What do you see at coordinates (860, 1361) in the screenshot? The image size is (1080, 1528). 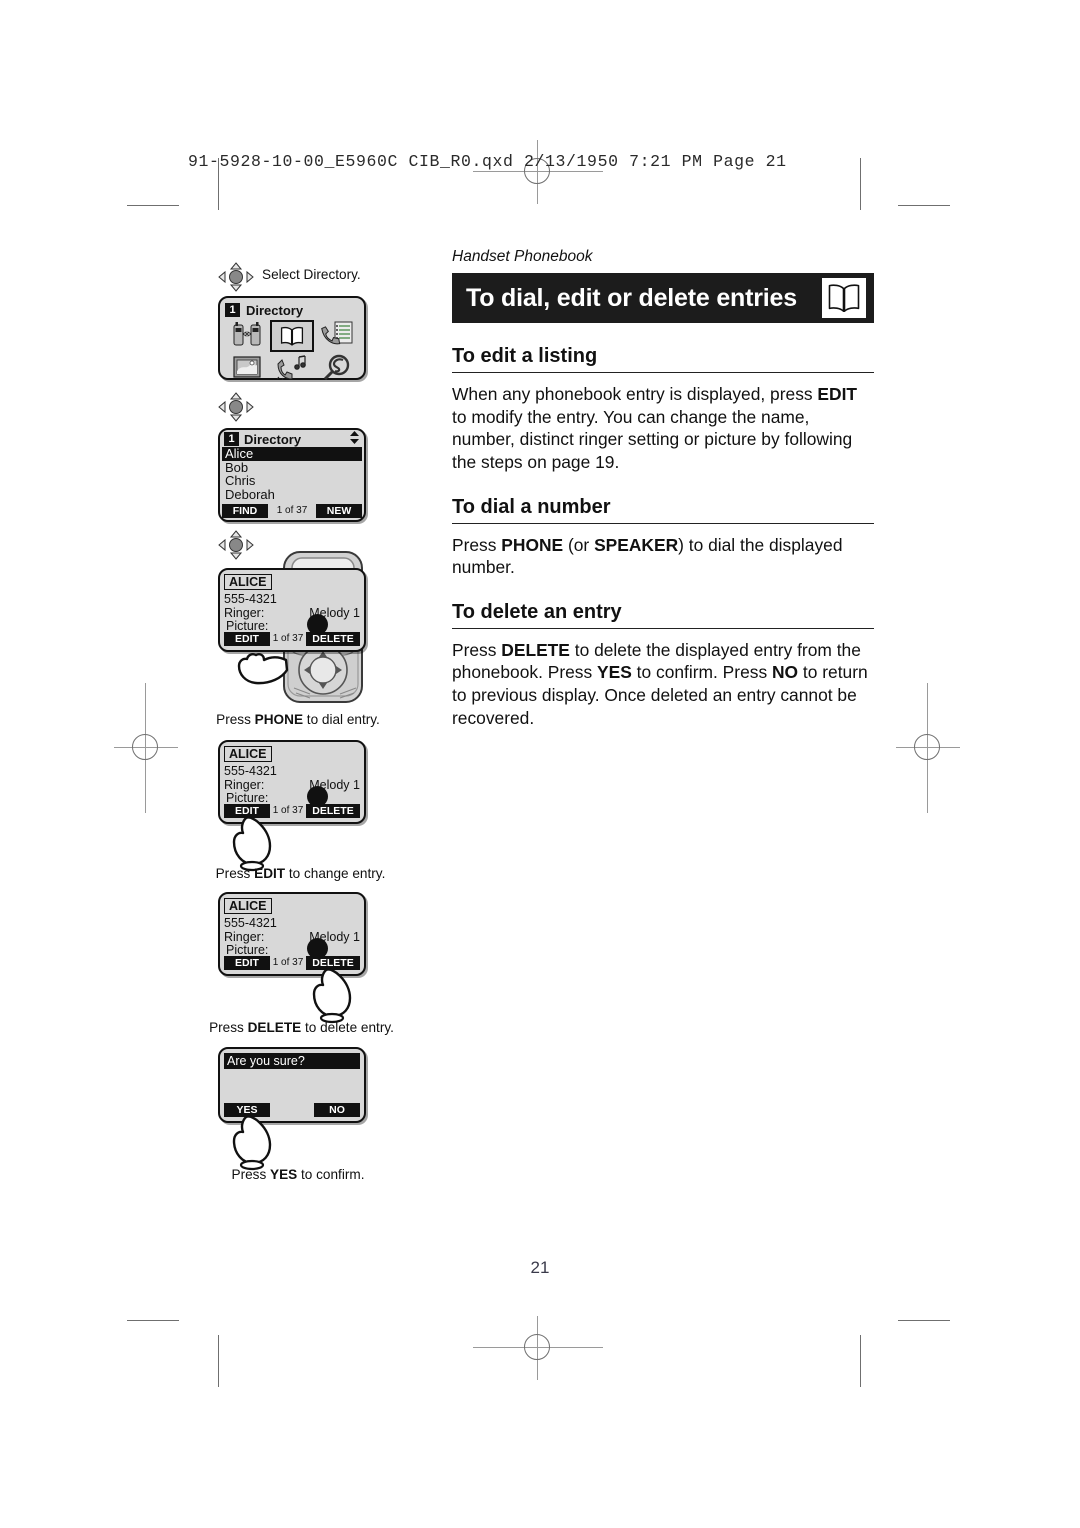 I see `crop-mark-br-v` at bounding box center [860, 1361].